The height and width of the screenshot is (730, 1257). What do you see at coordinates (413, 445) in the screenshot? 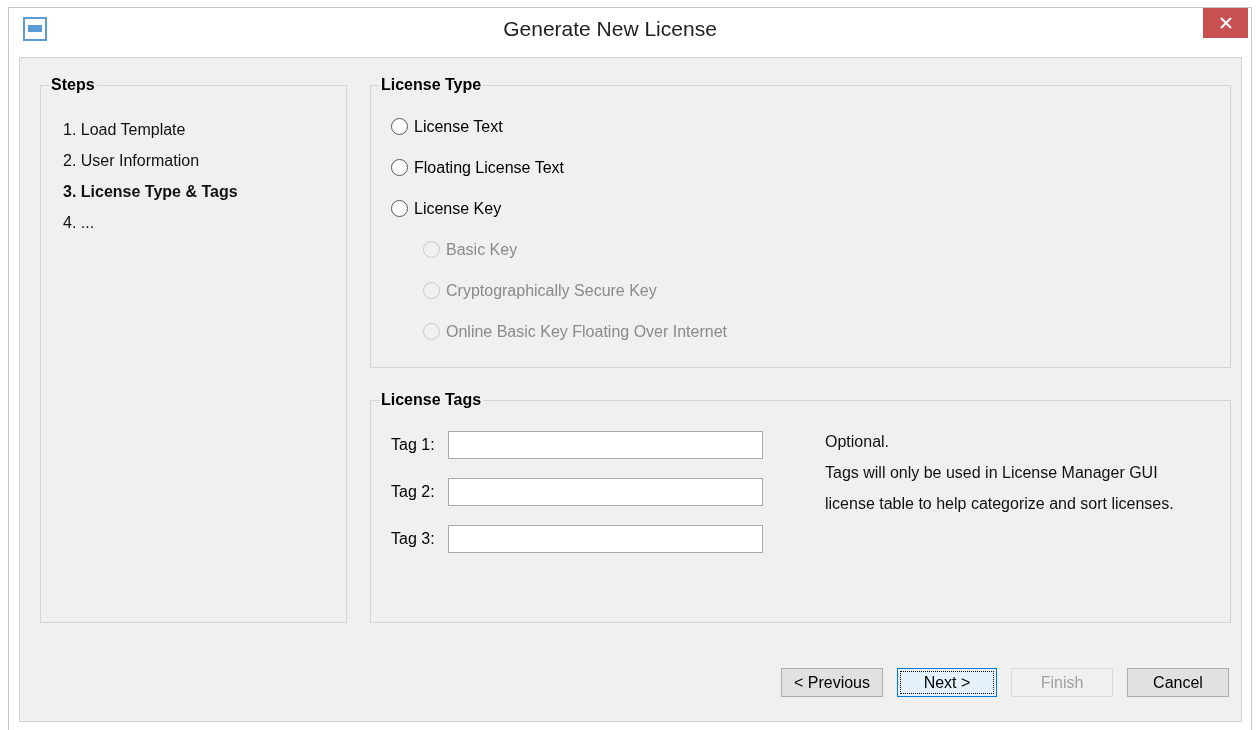
I see `field-label: Tag 1:` at bounding box center [413, 445].